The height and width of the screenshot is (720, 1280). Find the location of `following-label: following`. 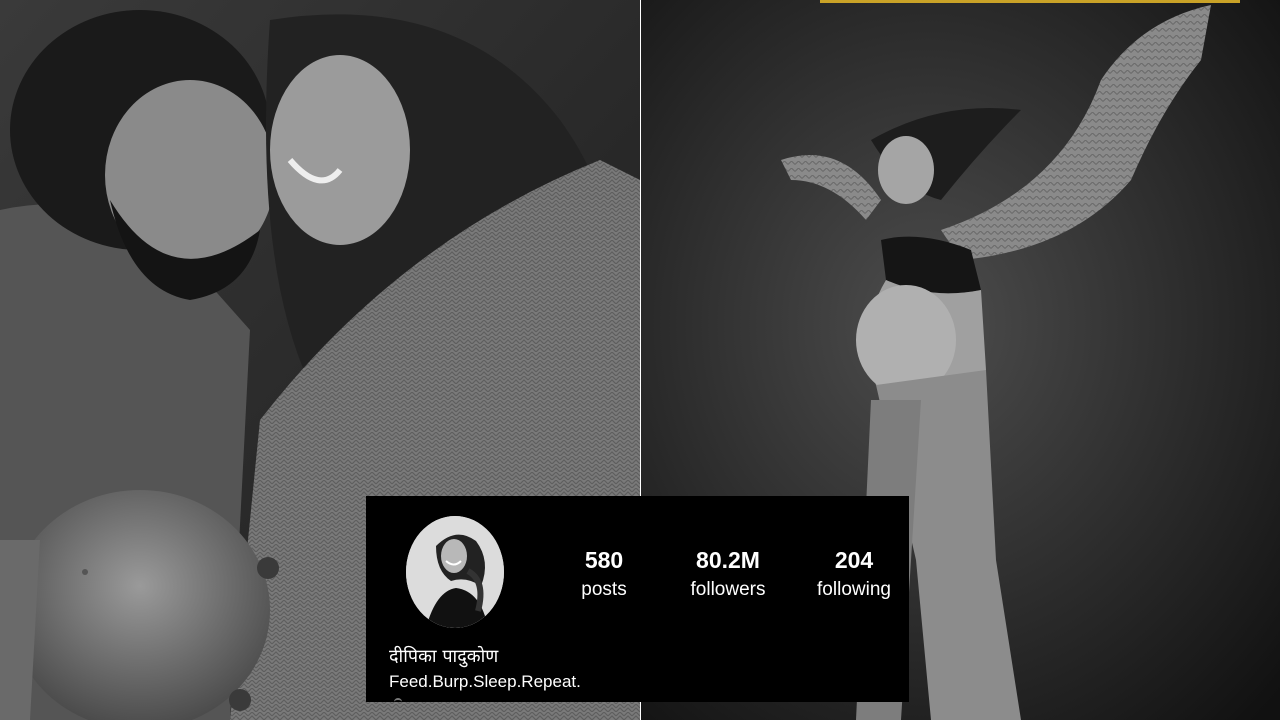

following-label: following is located at coordinates (854, 589).